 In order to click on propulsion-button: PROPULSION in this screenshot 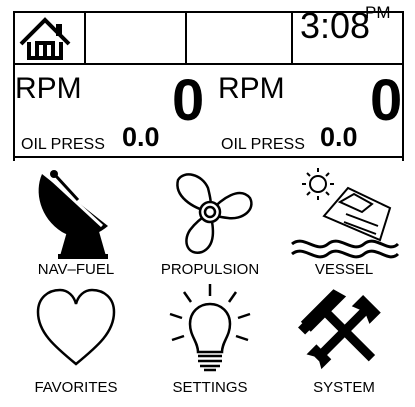, I will do `click(210, 220)`.